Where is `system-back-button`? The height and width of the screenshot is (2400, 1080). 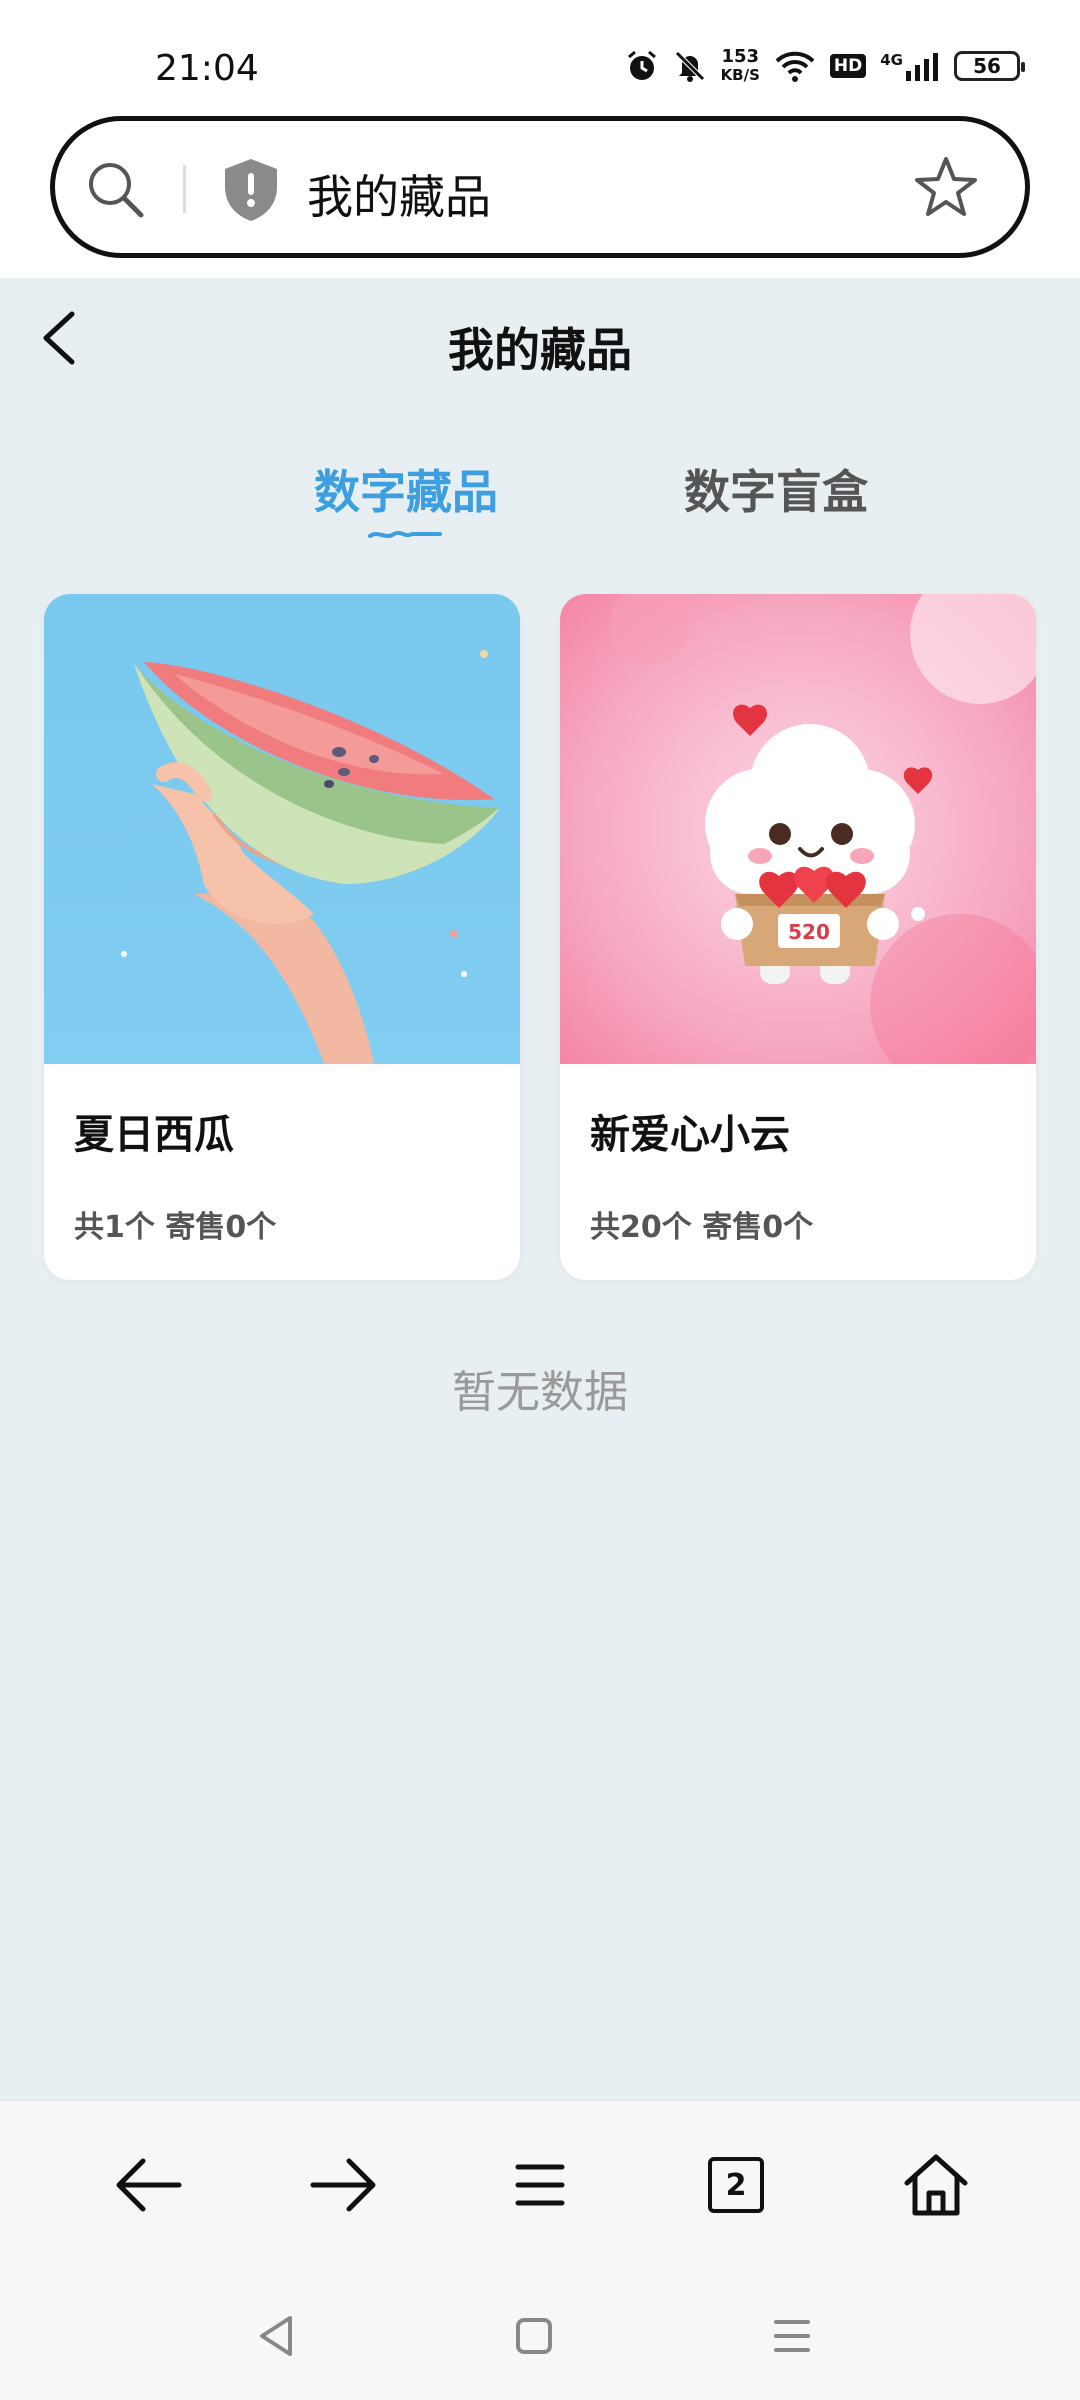
system-back-button is located at coordinates (276, 2336).